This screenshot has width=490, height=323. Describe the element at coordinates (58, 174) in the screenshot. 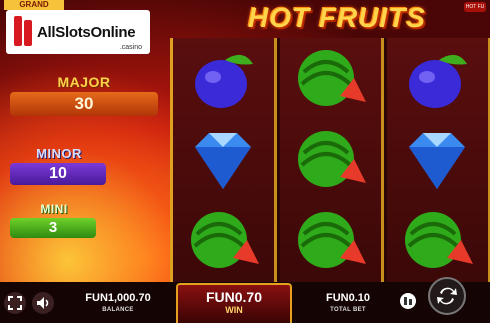

I see `jackpot-minor-value: 10` at that location.